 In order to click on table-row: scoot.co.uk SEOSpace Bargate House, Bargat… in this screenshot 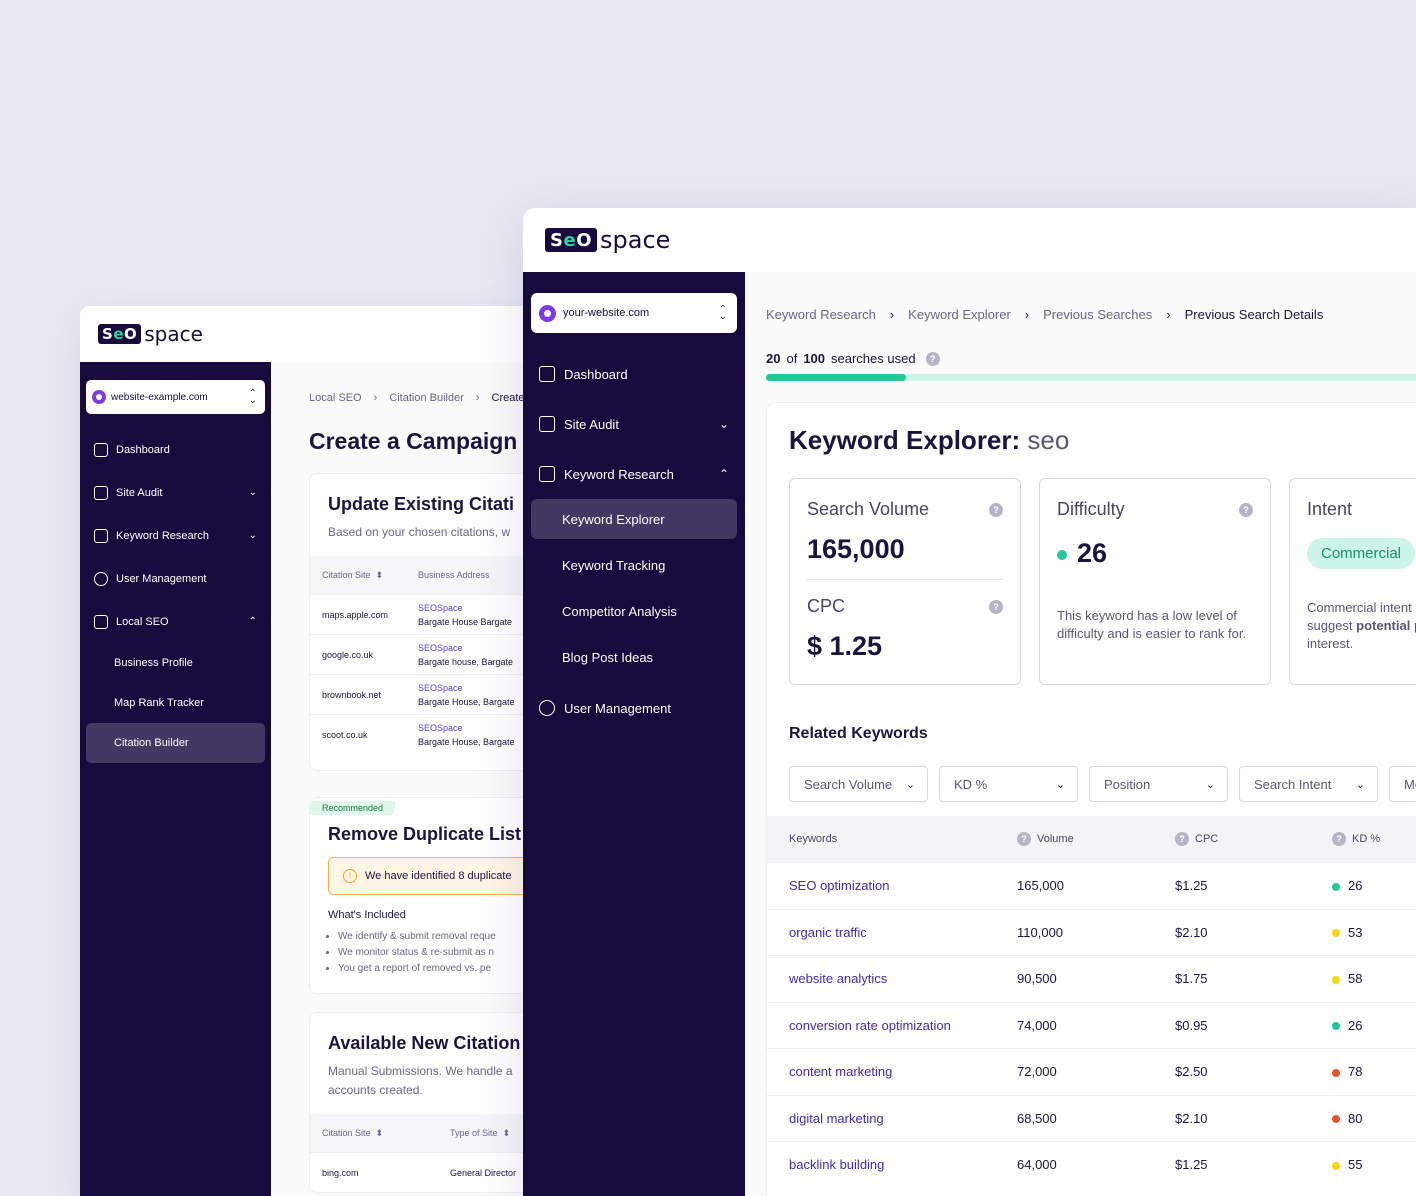, I will do `click(425, 734)`.